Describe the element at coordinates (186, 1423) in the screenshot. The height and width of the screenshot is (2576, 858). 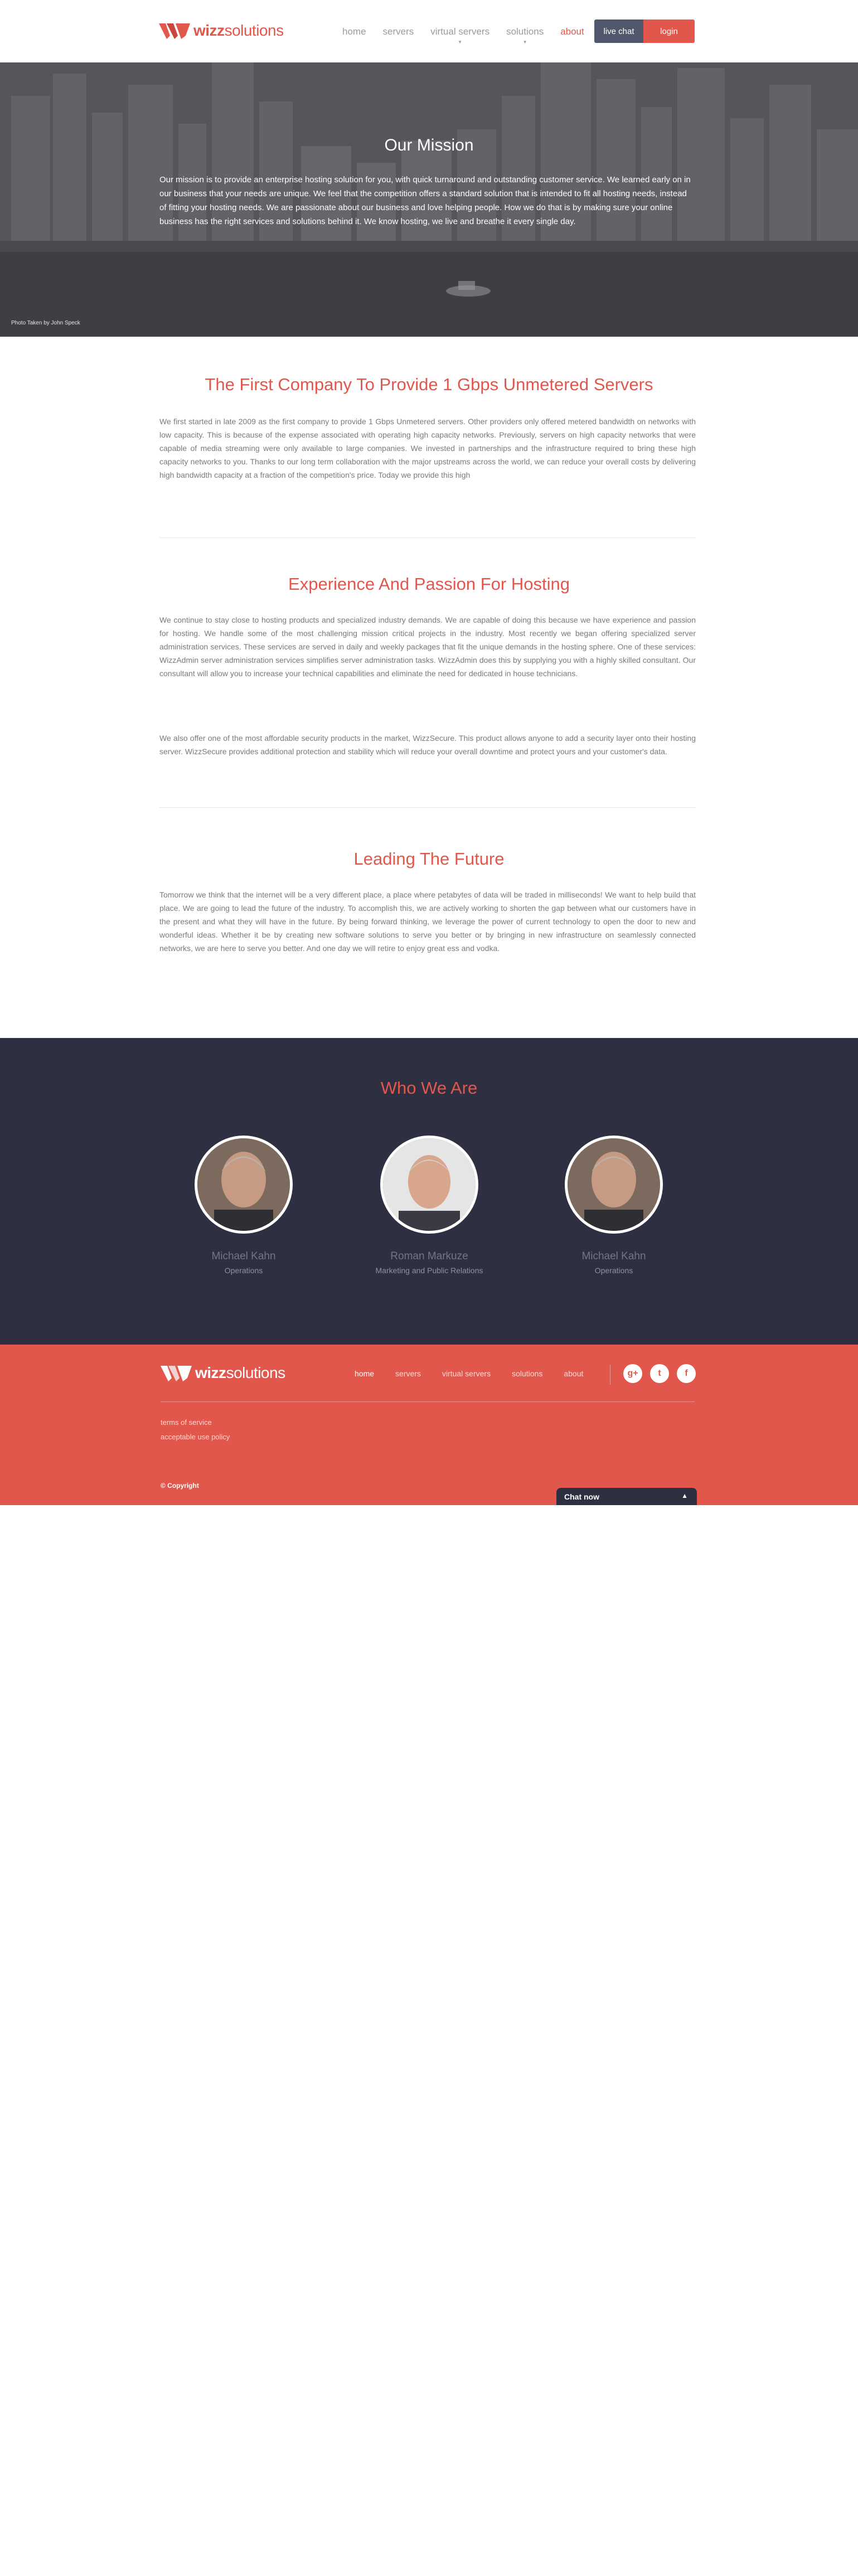
I see `terms-of-service-link: terms of service` at that location.